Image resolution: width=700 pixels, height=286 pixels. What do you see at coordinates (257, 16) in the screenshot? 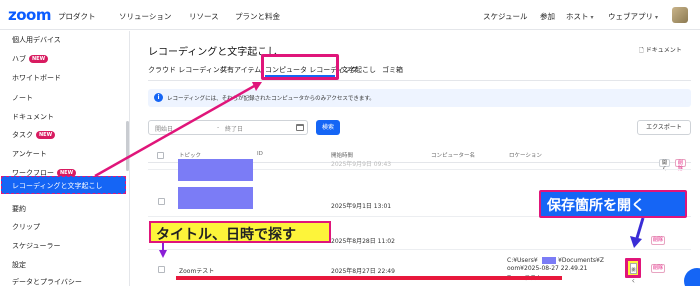
I see `nav-pricing: プランと料金` at bounding box center [257, 16].